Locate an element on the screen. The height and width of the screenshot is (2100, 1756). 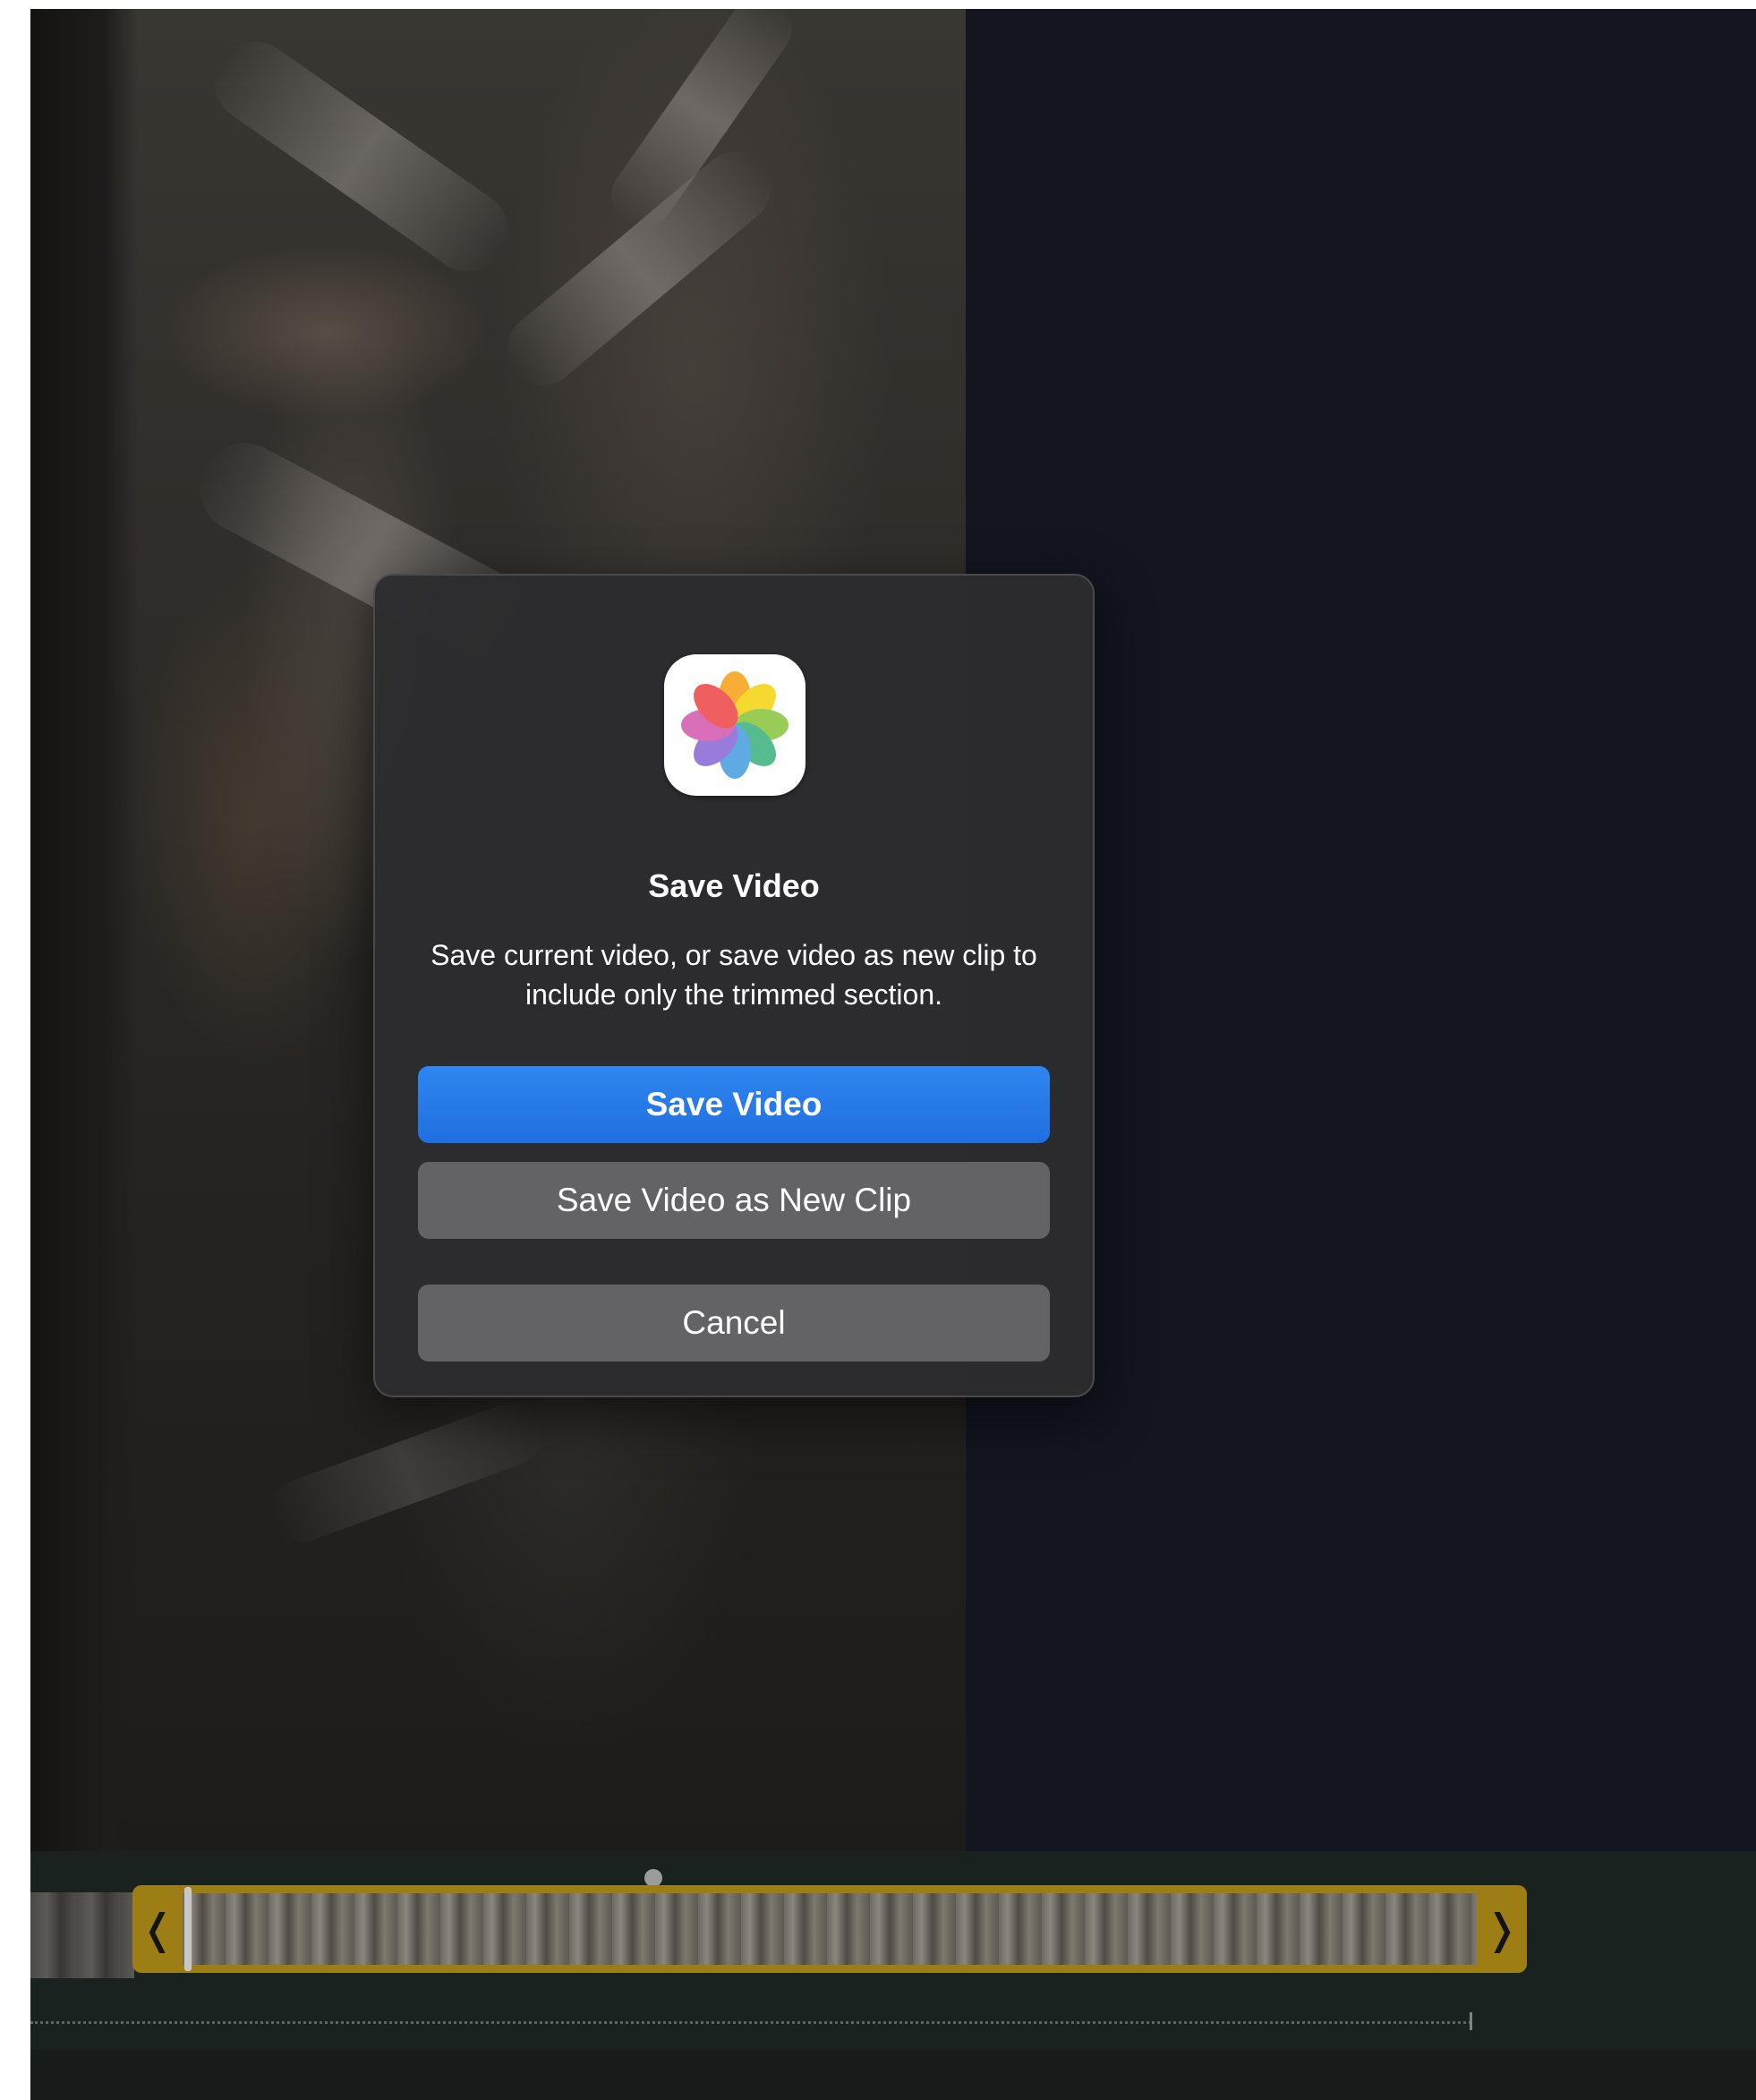
dialog-title: Save Video is located at coordinates (734, 885).